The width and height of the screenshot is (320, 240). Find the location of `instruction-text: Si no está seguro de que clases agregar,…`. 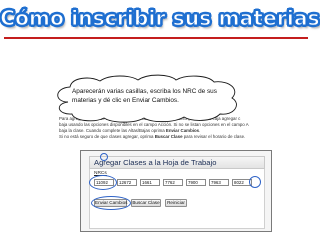

instruction-text: Si no está seguro de que clases agregar,… is located at coordinates (107, 136).